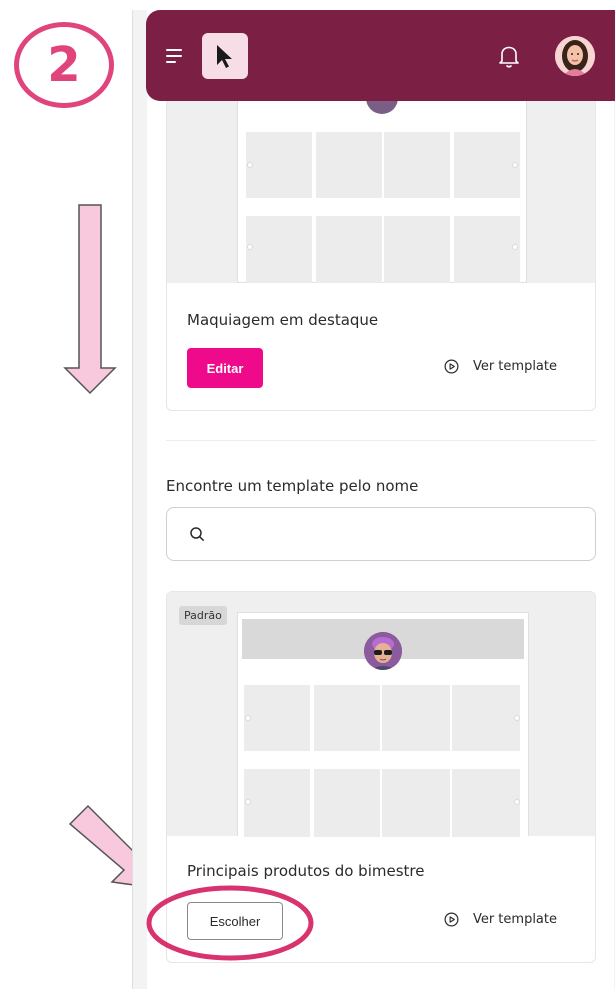 This screenshot has height=989, width=615. I want to click on cartoon-avatar-icon, so click(383, 651).